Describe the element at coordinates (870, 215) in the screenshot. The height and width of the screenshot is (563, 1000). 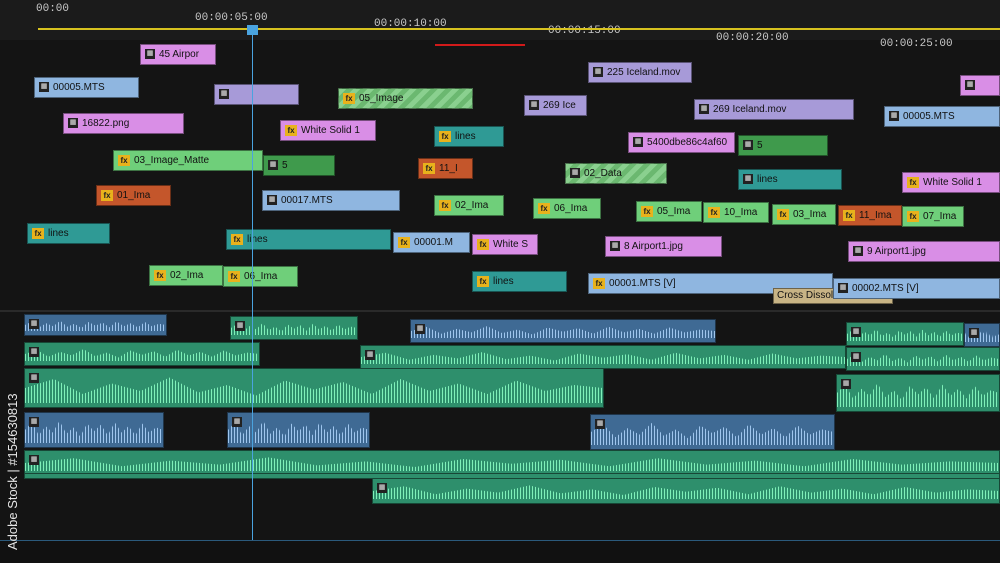
I see `video-clip: fx 11_Ima` at that location.